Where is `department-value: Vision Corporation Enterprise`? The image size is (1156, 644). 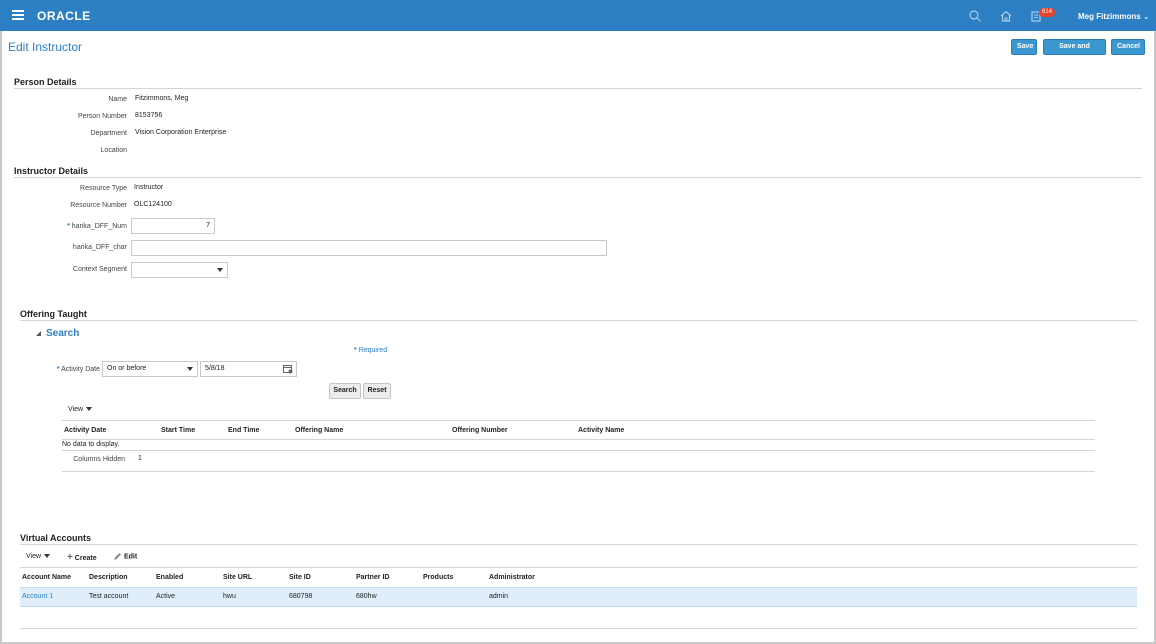 department-value: Vision Corporation Enterprise is located at coordinates (181, 132).